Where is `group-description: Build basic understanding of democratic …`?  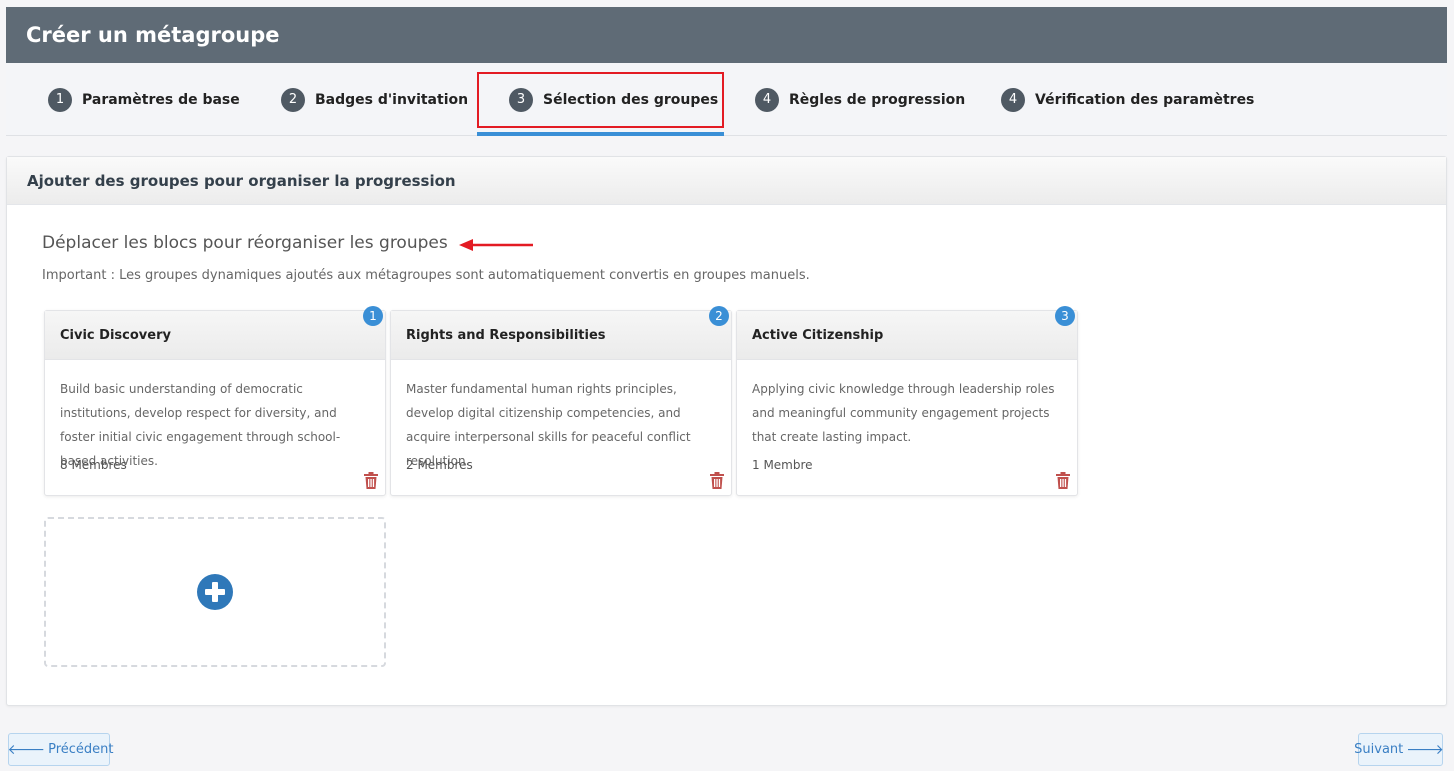
group-description: Build basic understanding of democratic … is located at coordinates (200, 425).